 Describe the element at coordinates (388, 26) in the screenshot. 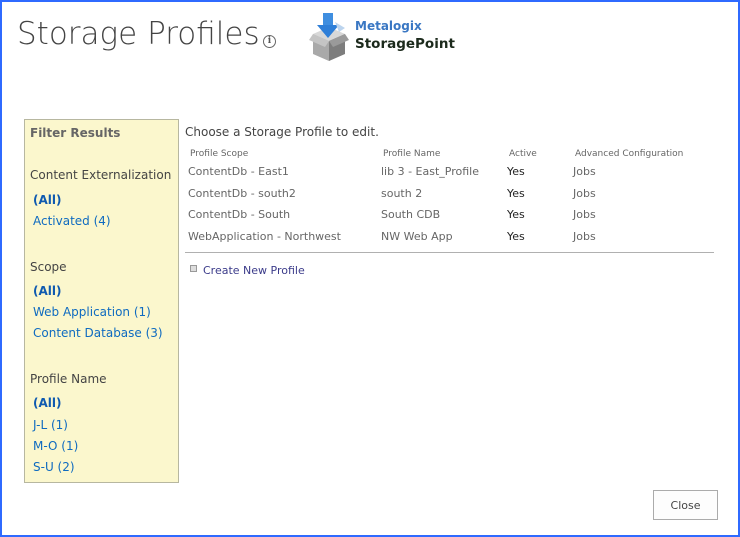

I see `logo-brand: Metalogix` at that location.